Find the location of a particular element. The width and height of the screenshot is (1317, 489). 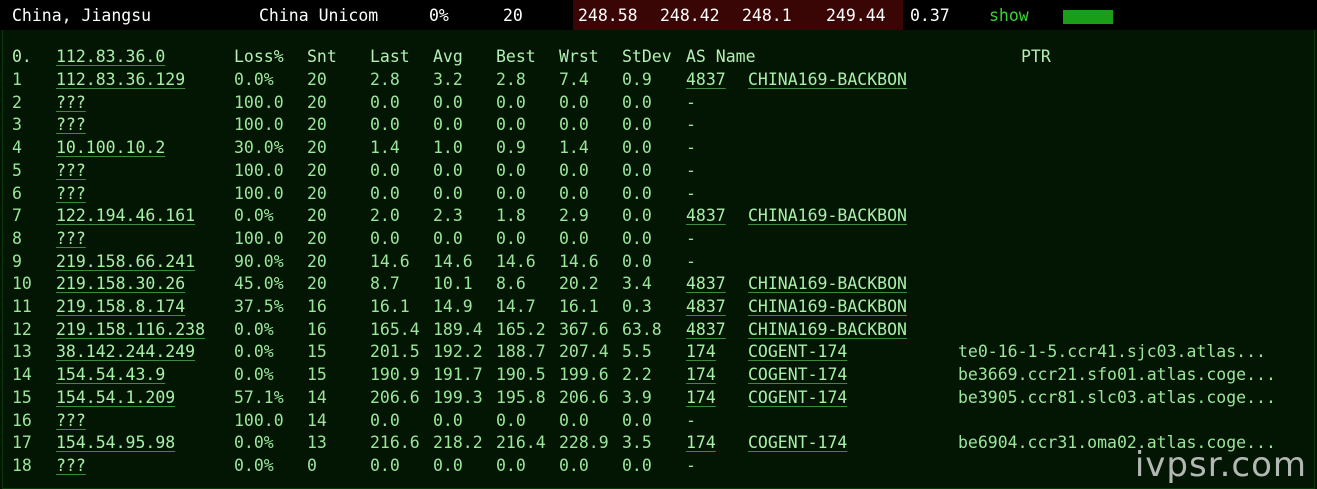

hop-ip: 219.158.8.174 is located at coordinates (120, 306).